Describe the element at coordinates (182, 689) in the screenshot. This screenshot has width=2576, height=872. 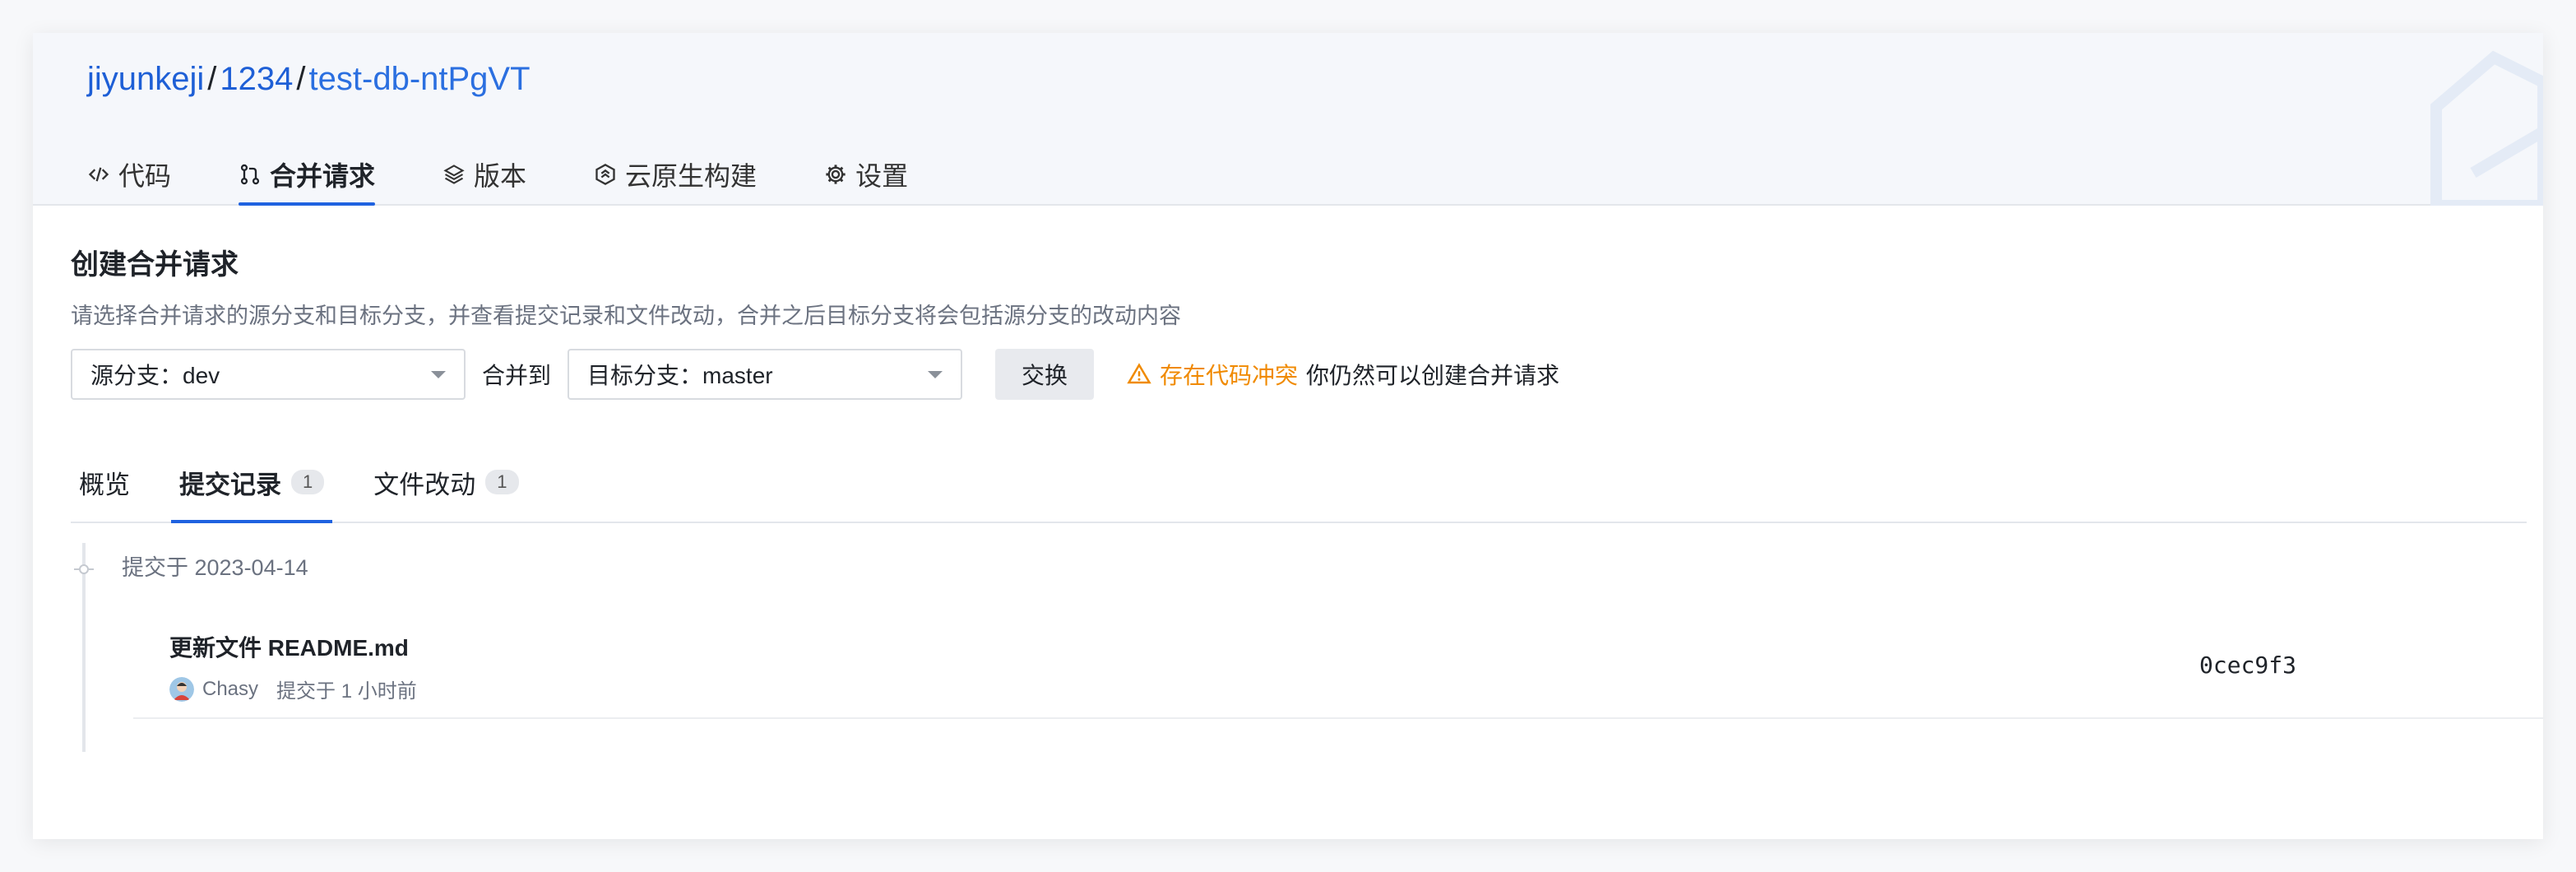
I see `avatar` at that location.